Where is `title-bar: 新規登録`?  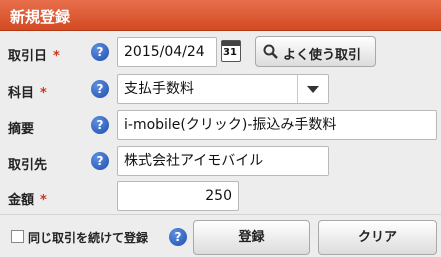
title-bar: 新規登録 is located at coordinates (220, 15).